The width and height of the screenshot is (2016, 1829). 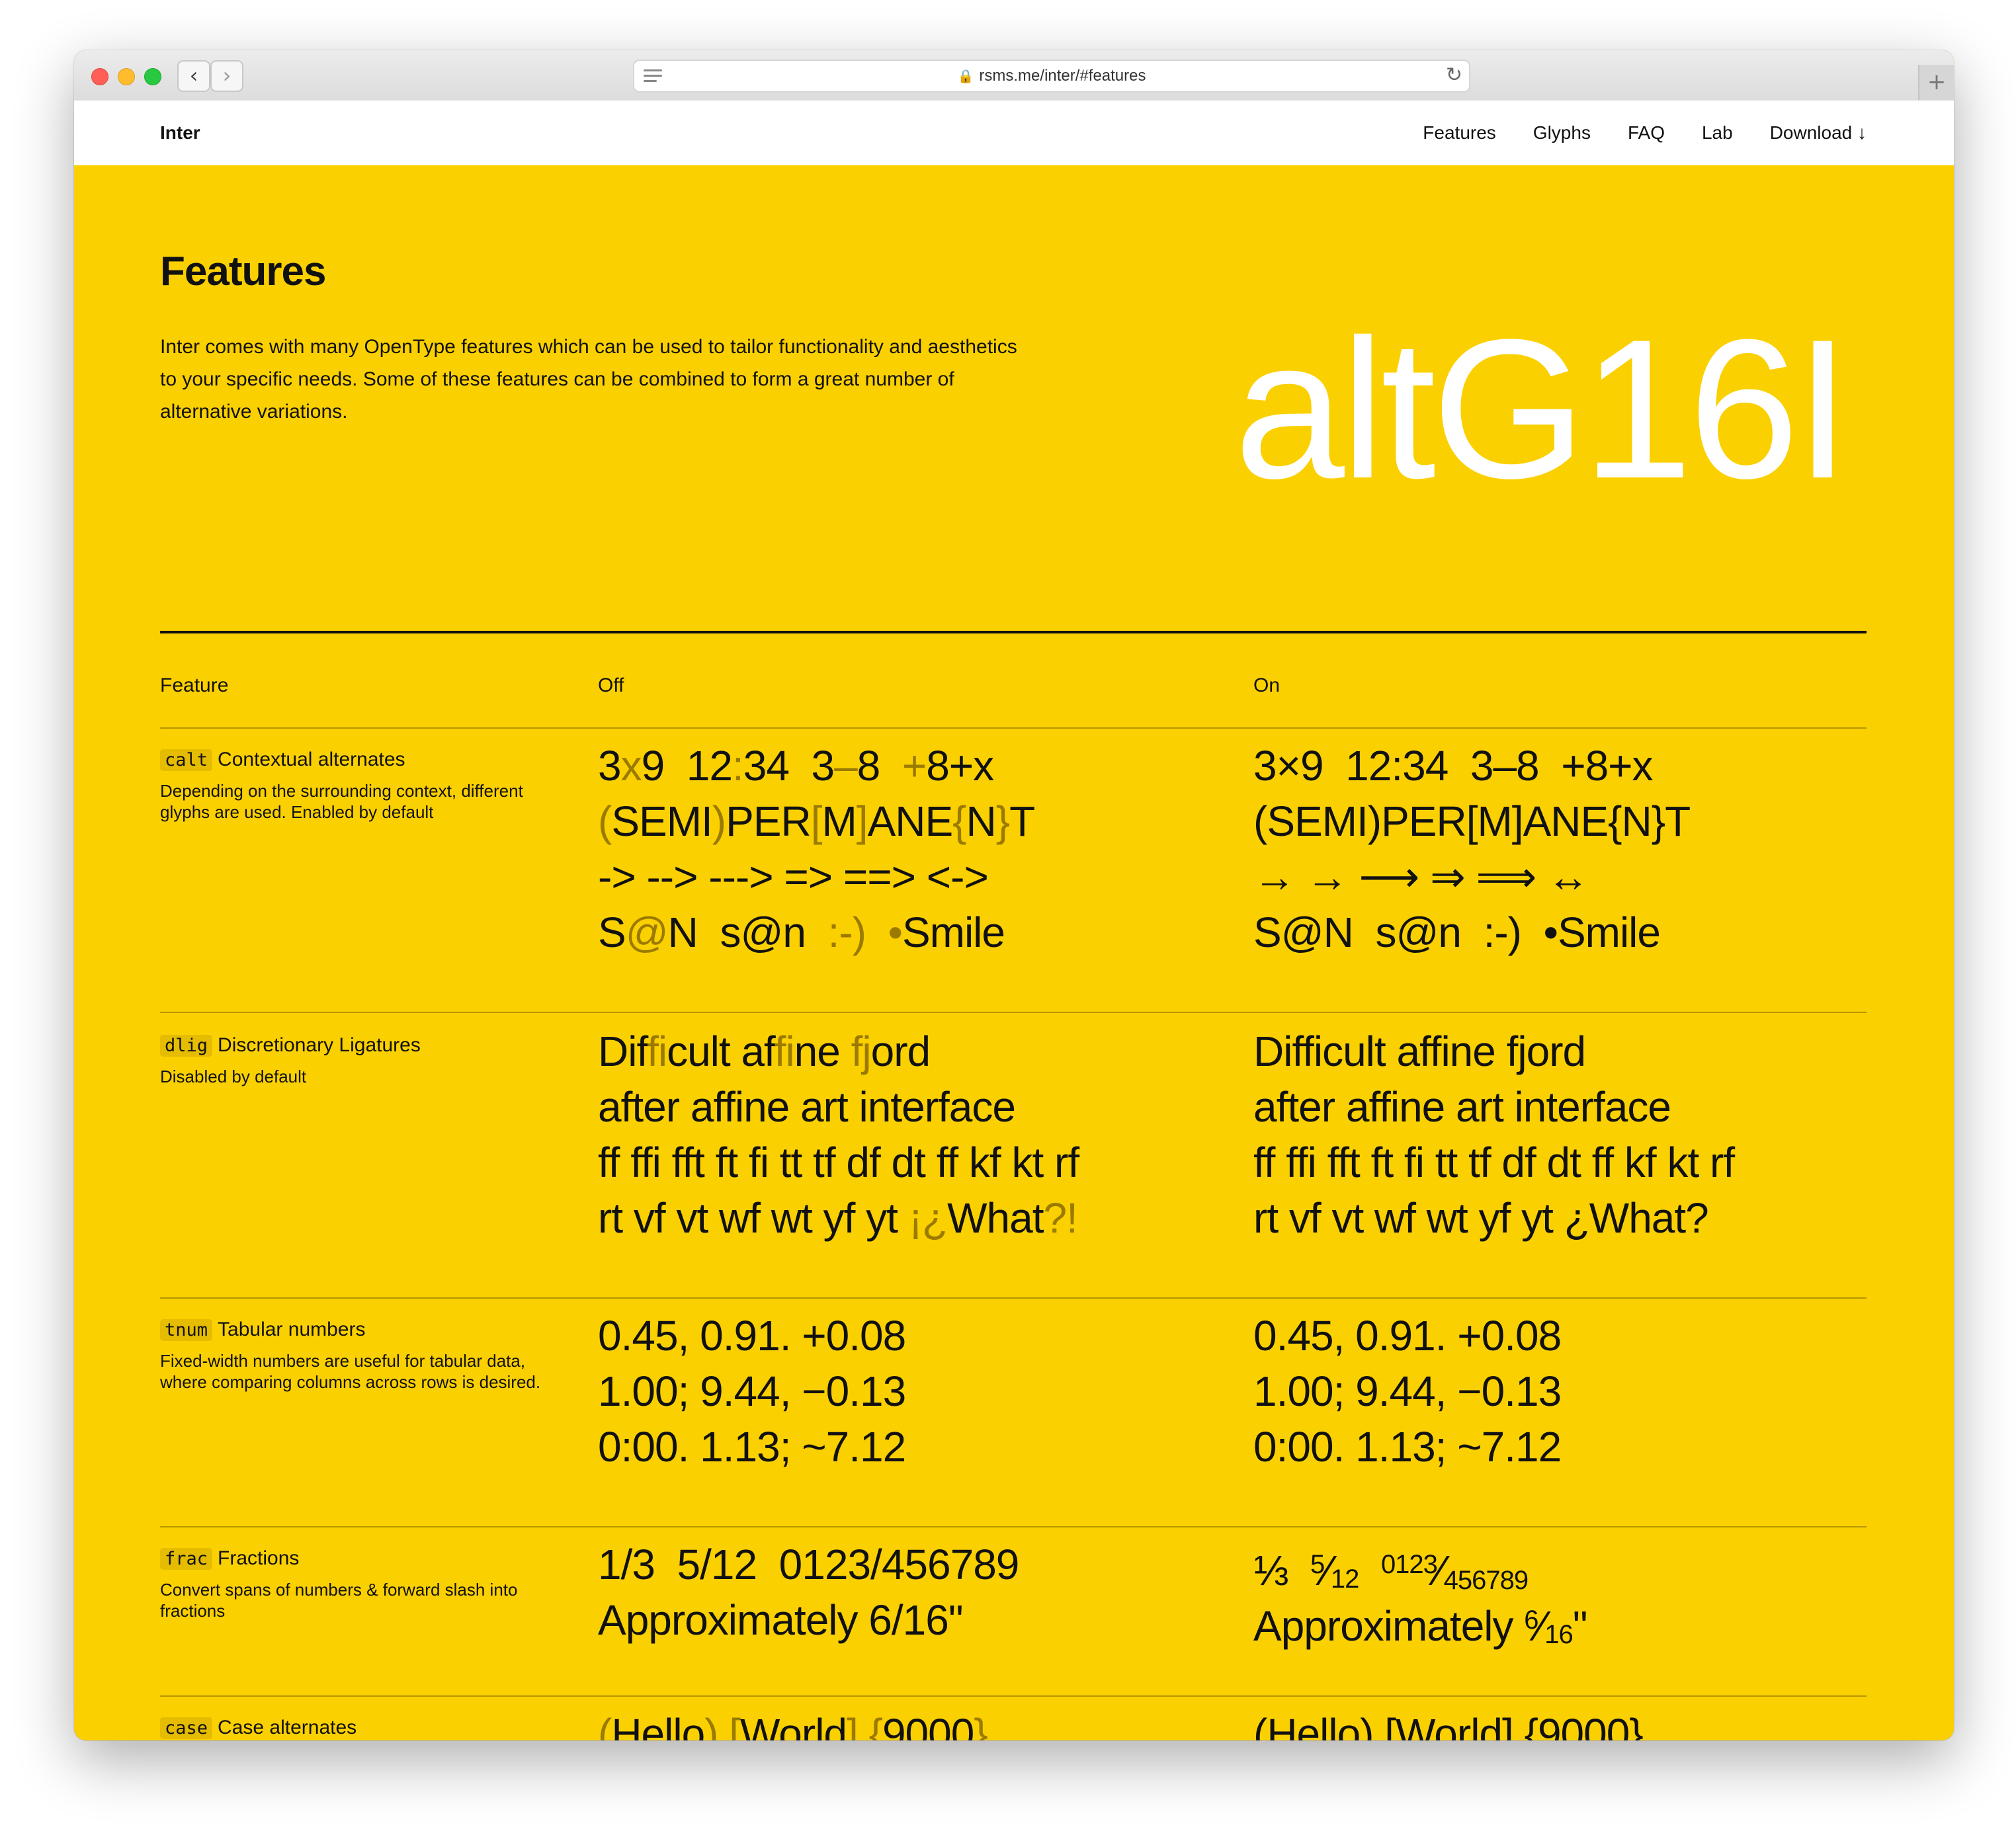 What do you see at coordinates (287, 1727) in the screenshot?
I see `feature-name: Case alternates` at bounding box center [287, 1727].